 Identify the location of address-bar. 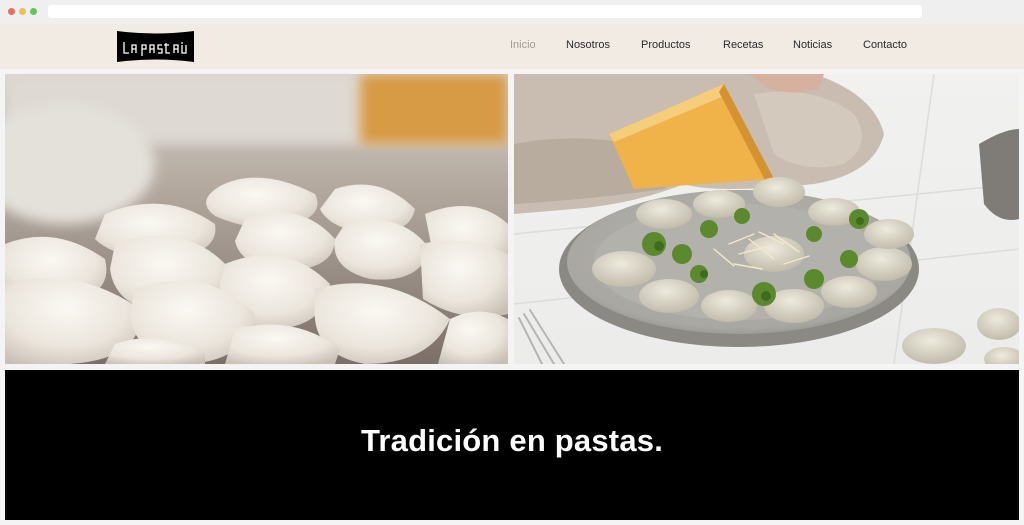
(485, 11).